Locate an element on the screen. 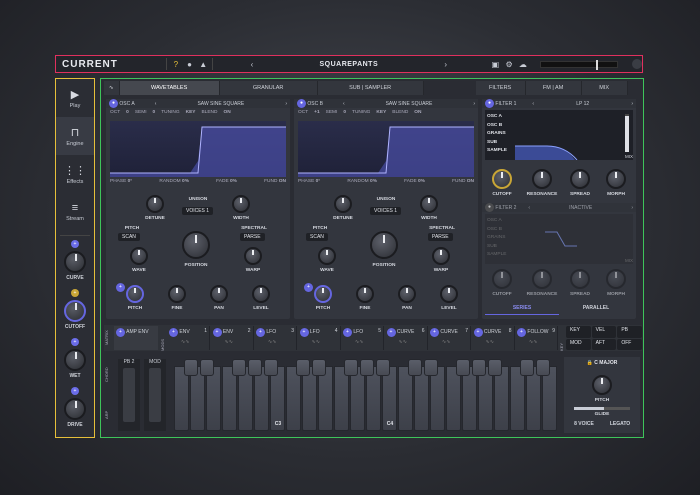 This screenshot has width=700, height=495. mod-source: MOD is located at coordinates (578, 344).